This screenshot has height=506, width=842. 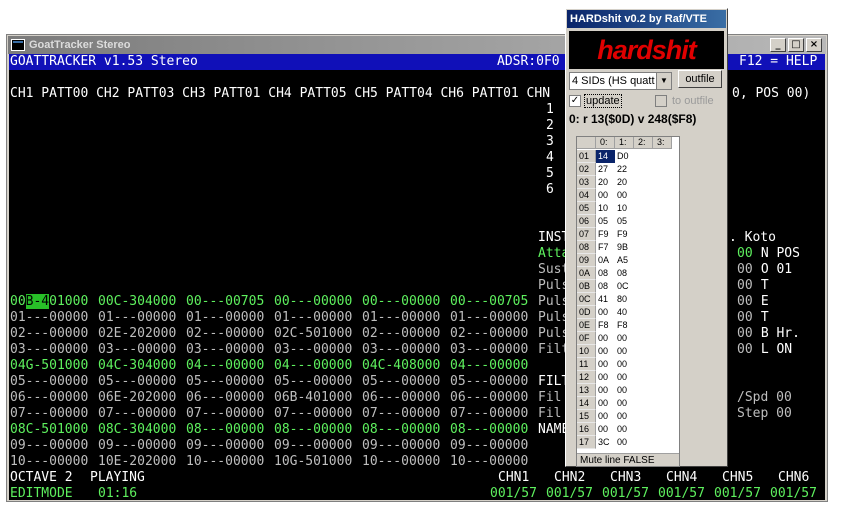 I want to click on pattern-cell: 04C-408000, so click(x=401, y=366).